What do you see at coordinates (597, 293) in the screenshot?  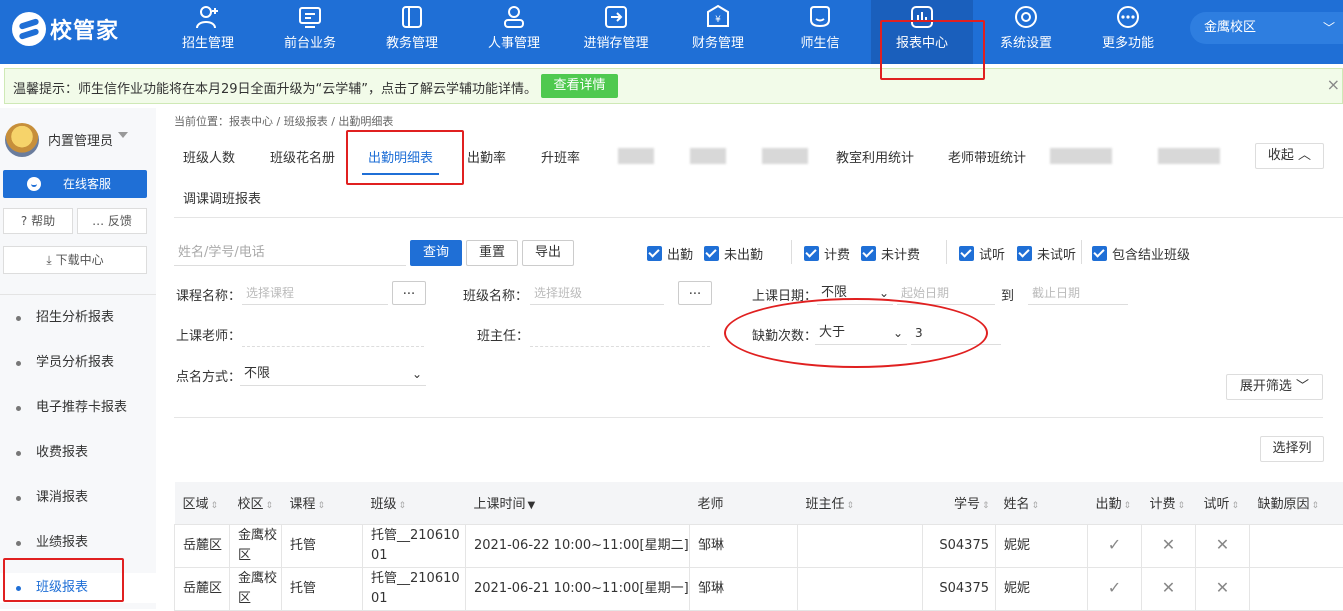 I see `class-picker: 选择班级` at bounding box center [597, 293].